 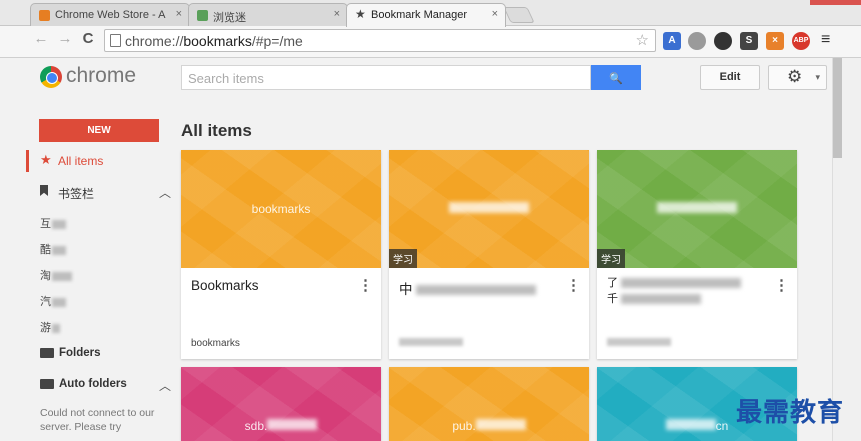 What do you see at coordinates (99, 130) in the screenshot?
I see `new-button: NEW` at bounding box center [99, 130].